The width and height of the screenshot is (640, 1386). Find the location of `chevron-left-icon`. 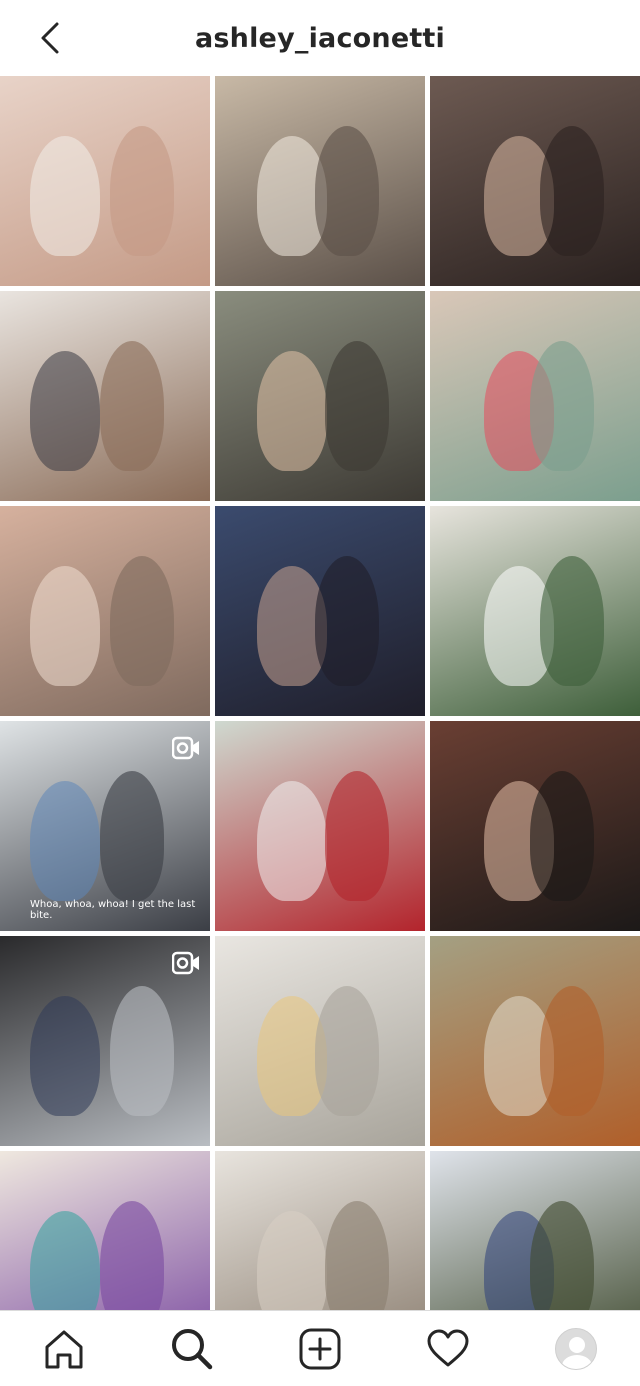

chevron-left-icon is located at coordinates (50, 38).